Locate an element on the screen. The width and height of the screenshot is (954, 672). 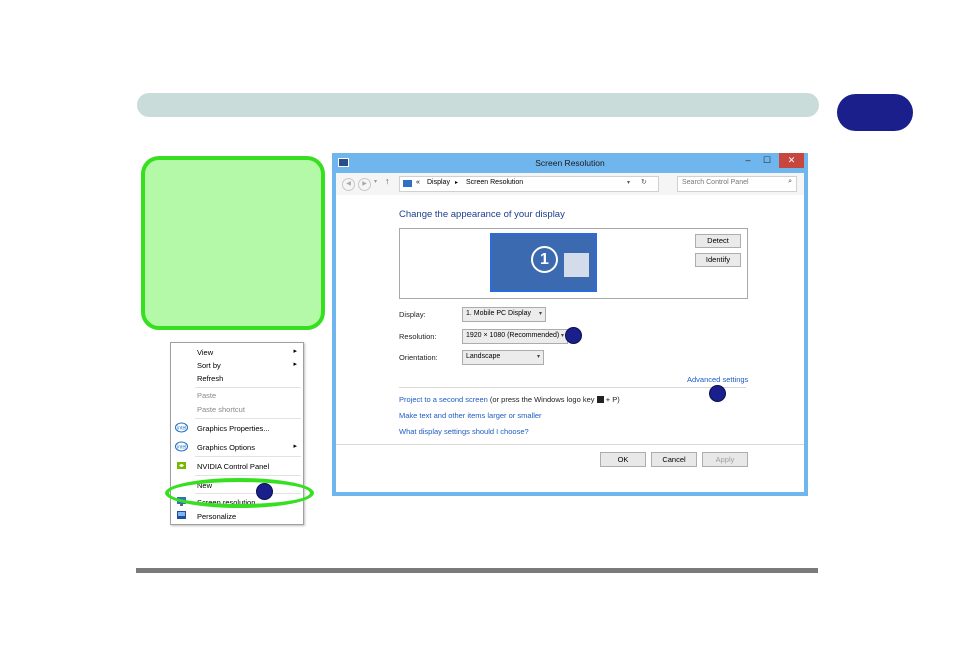
header-bar is located at coordinates (478, 105).